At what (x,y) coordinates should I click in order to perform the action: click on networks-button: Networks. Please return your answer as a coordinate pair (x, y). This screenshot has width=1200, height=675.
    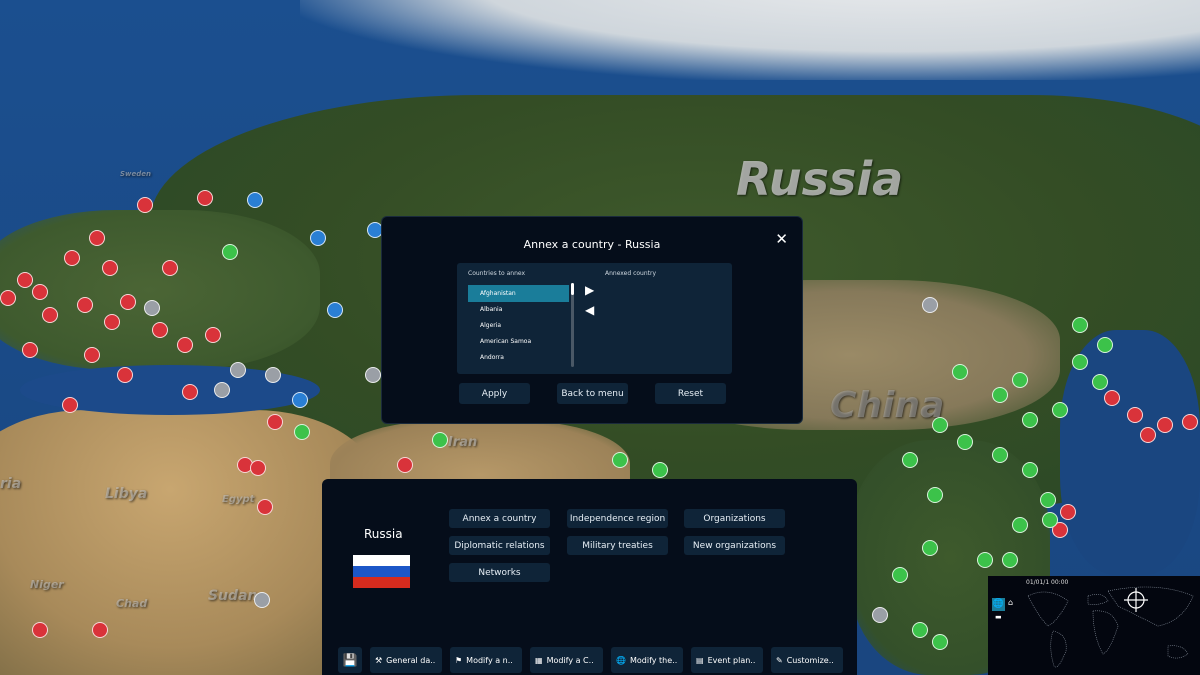
    Looking at the image, I should click on (499, 572).